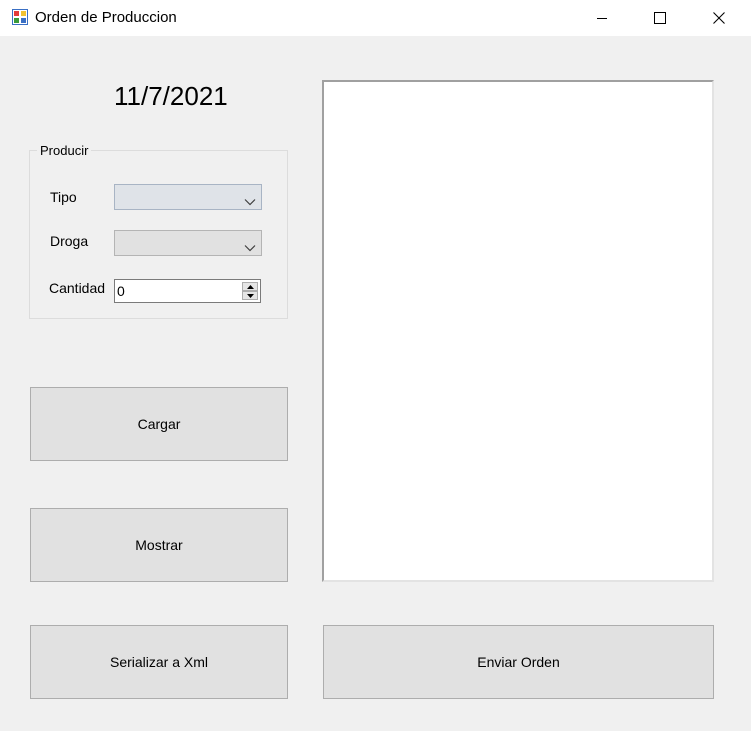  I want to click on maximize-icon, so click(660, 18).